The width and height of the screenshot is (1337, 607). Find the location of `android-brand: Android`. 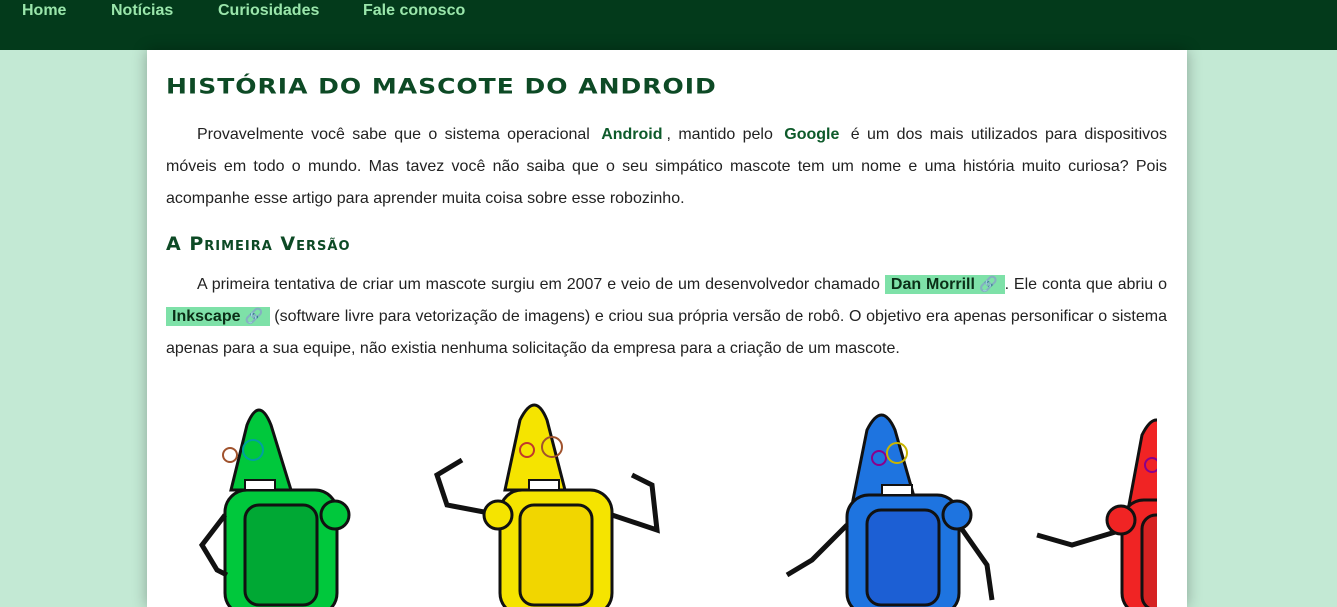

android-brand: Android is located at coordinates (632, 134).